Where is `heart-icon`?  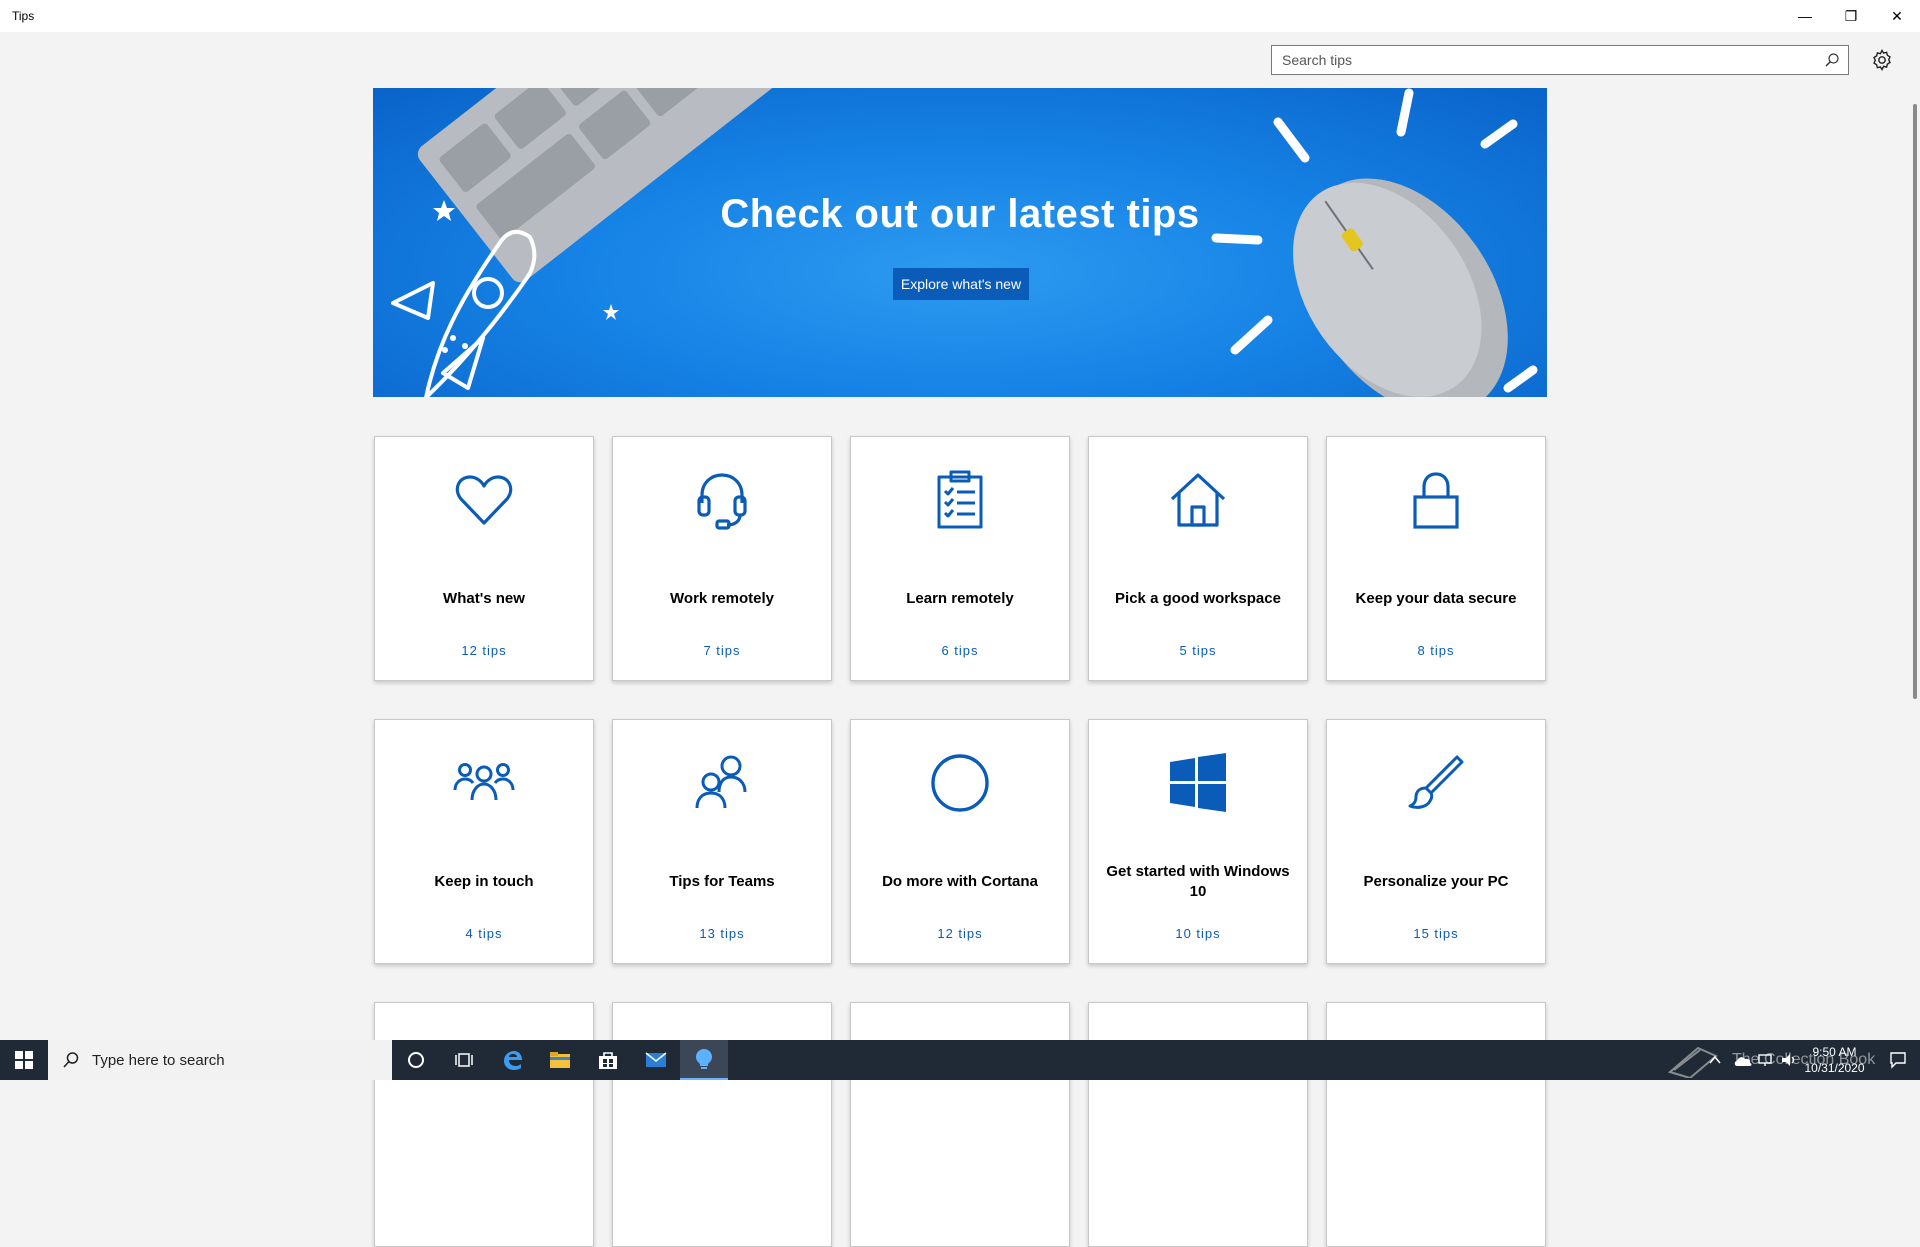
heart-icon is located at coordinates (484, 500).